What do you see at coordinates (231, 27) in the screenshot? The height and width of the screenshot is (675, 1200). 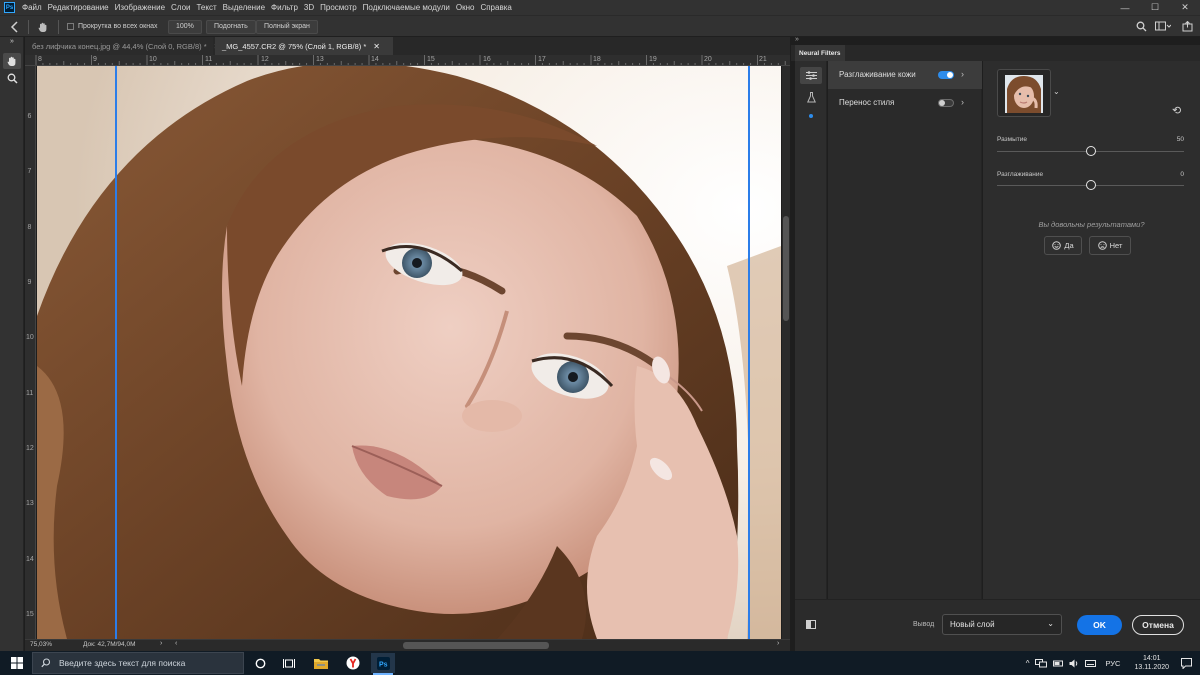 I see `fit-screen-button: Подогнать` at bounding box center [231, 27].